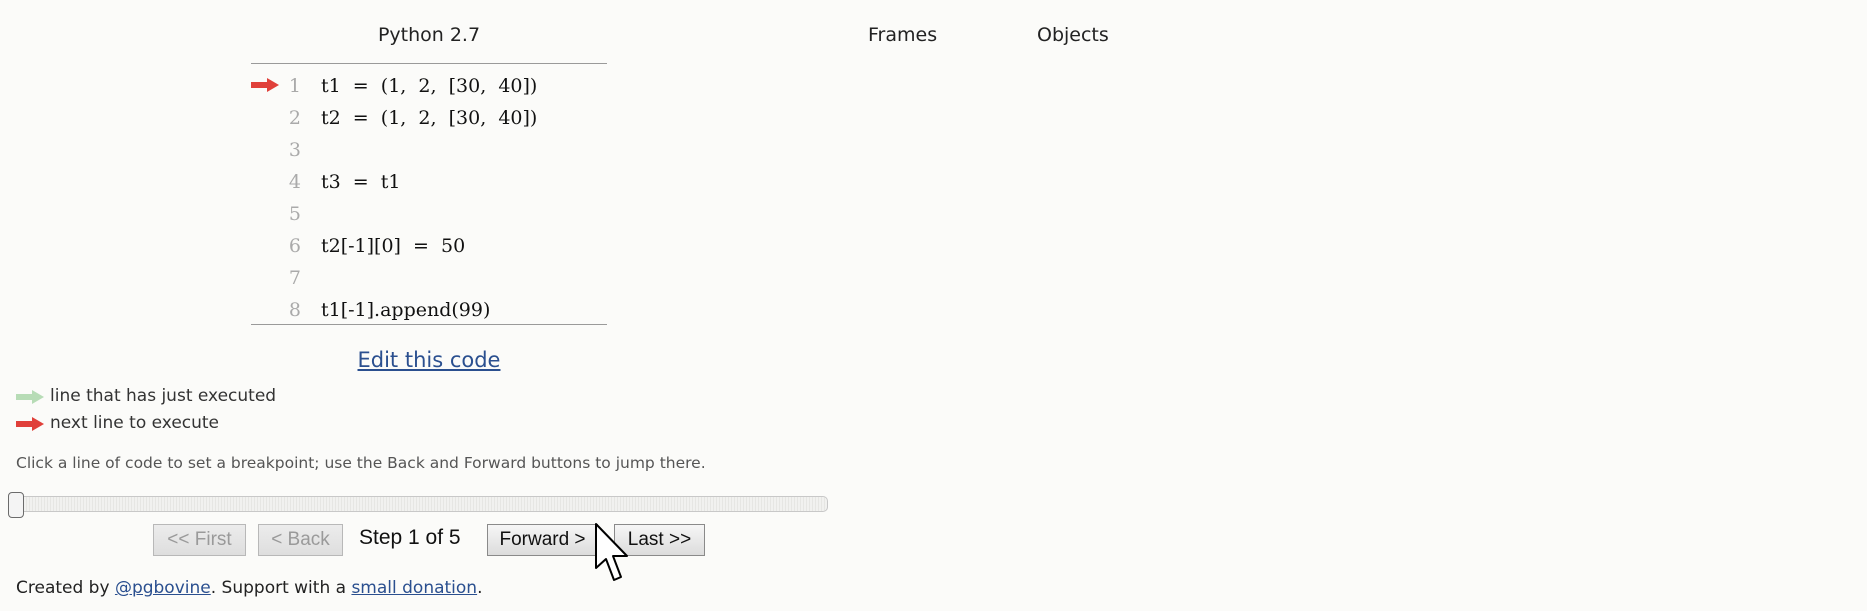 The width and height of the screenshot is (1867, 611). Describe the element at coordinates (294, 310) in the screenshot. I see `line-number: 8` at that location.